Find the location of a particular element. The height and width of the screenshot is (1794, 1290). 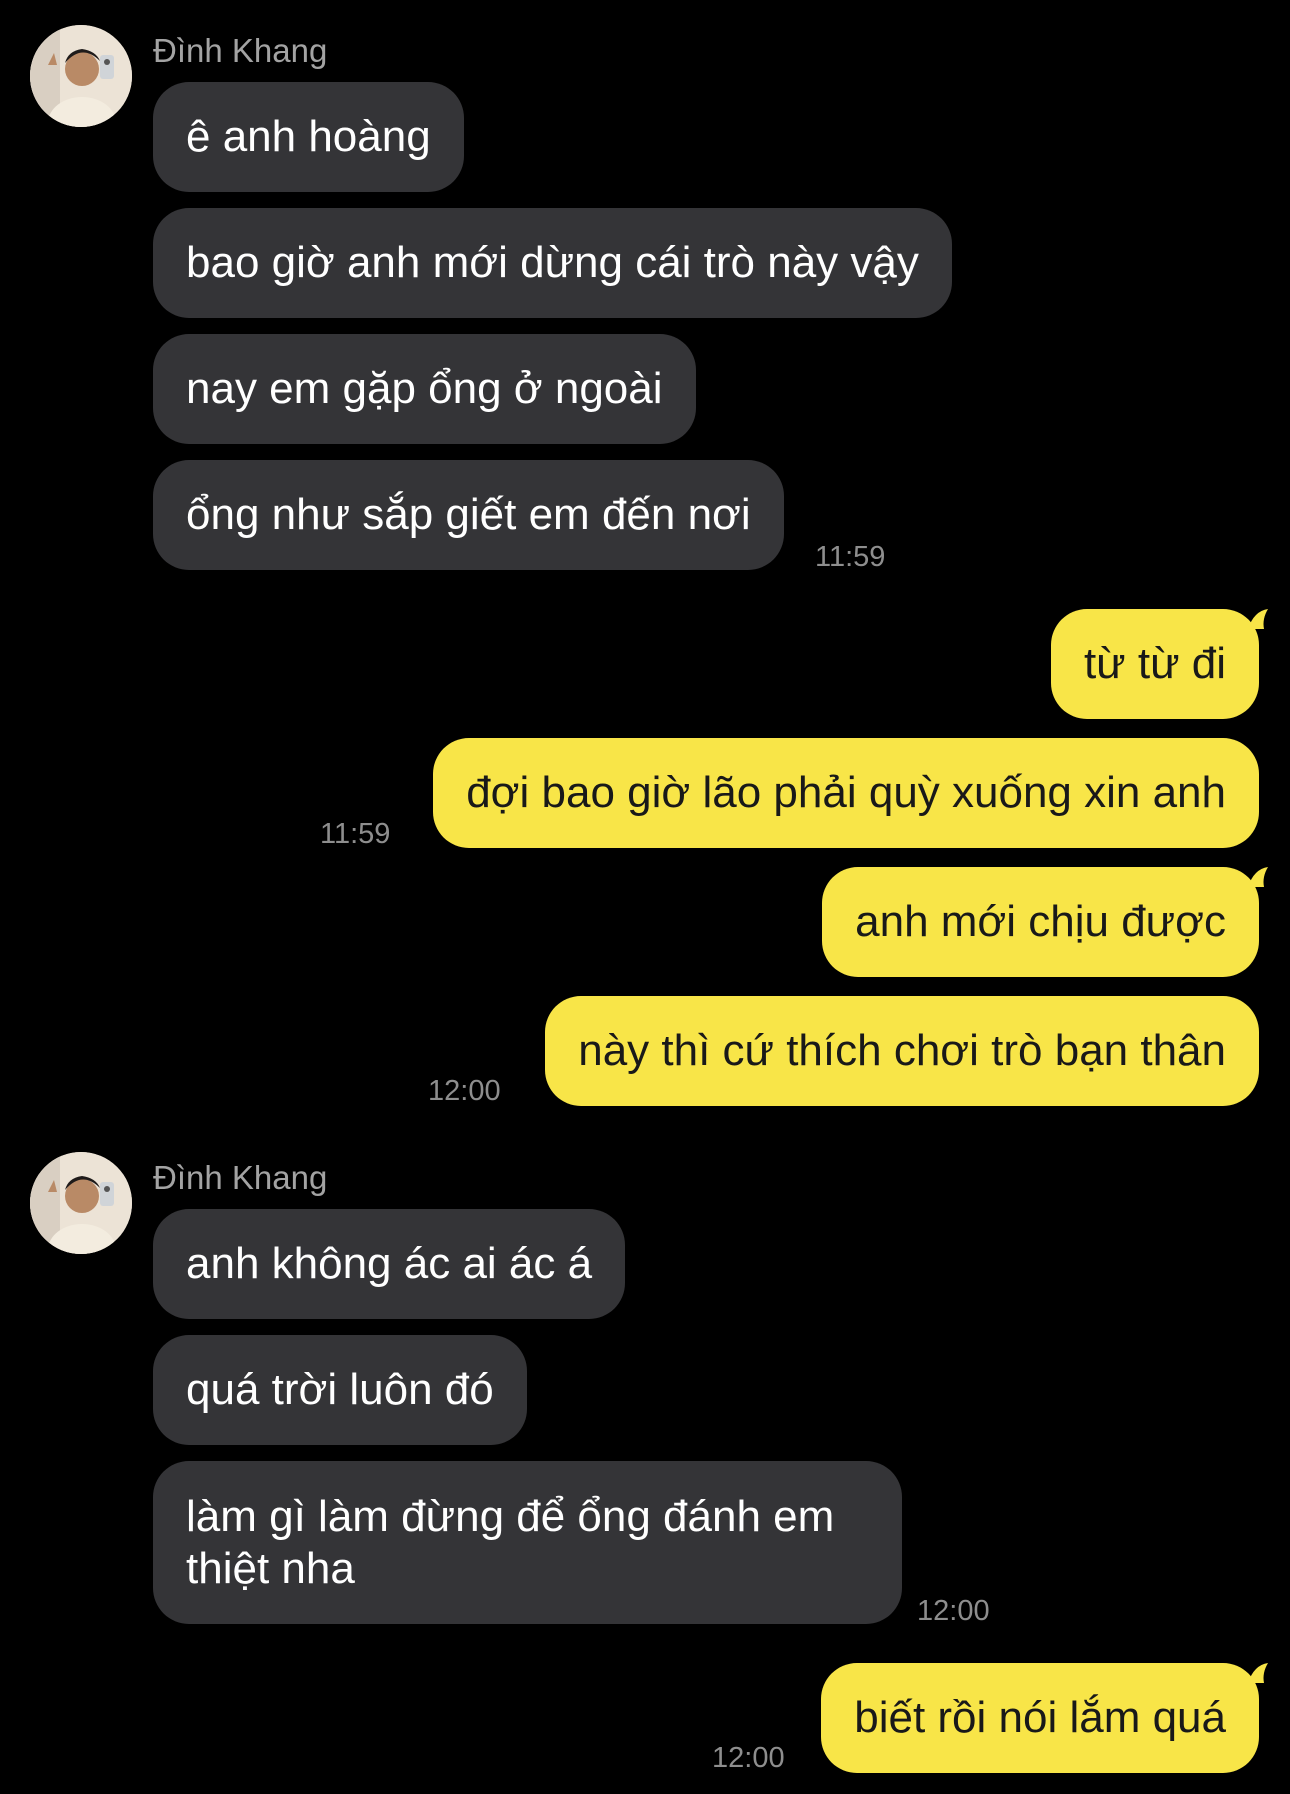

message-bubble-outgoing: này thì cứ thích chơi trò bạn thân is located at coordinates (902, 1051).